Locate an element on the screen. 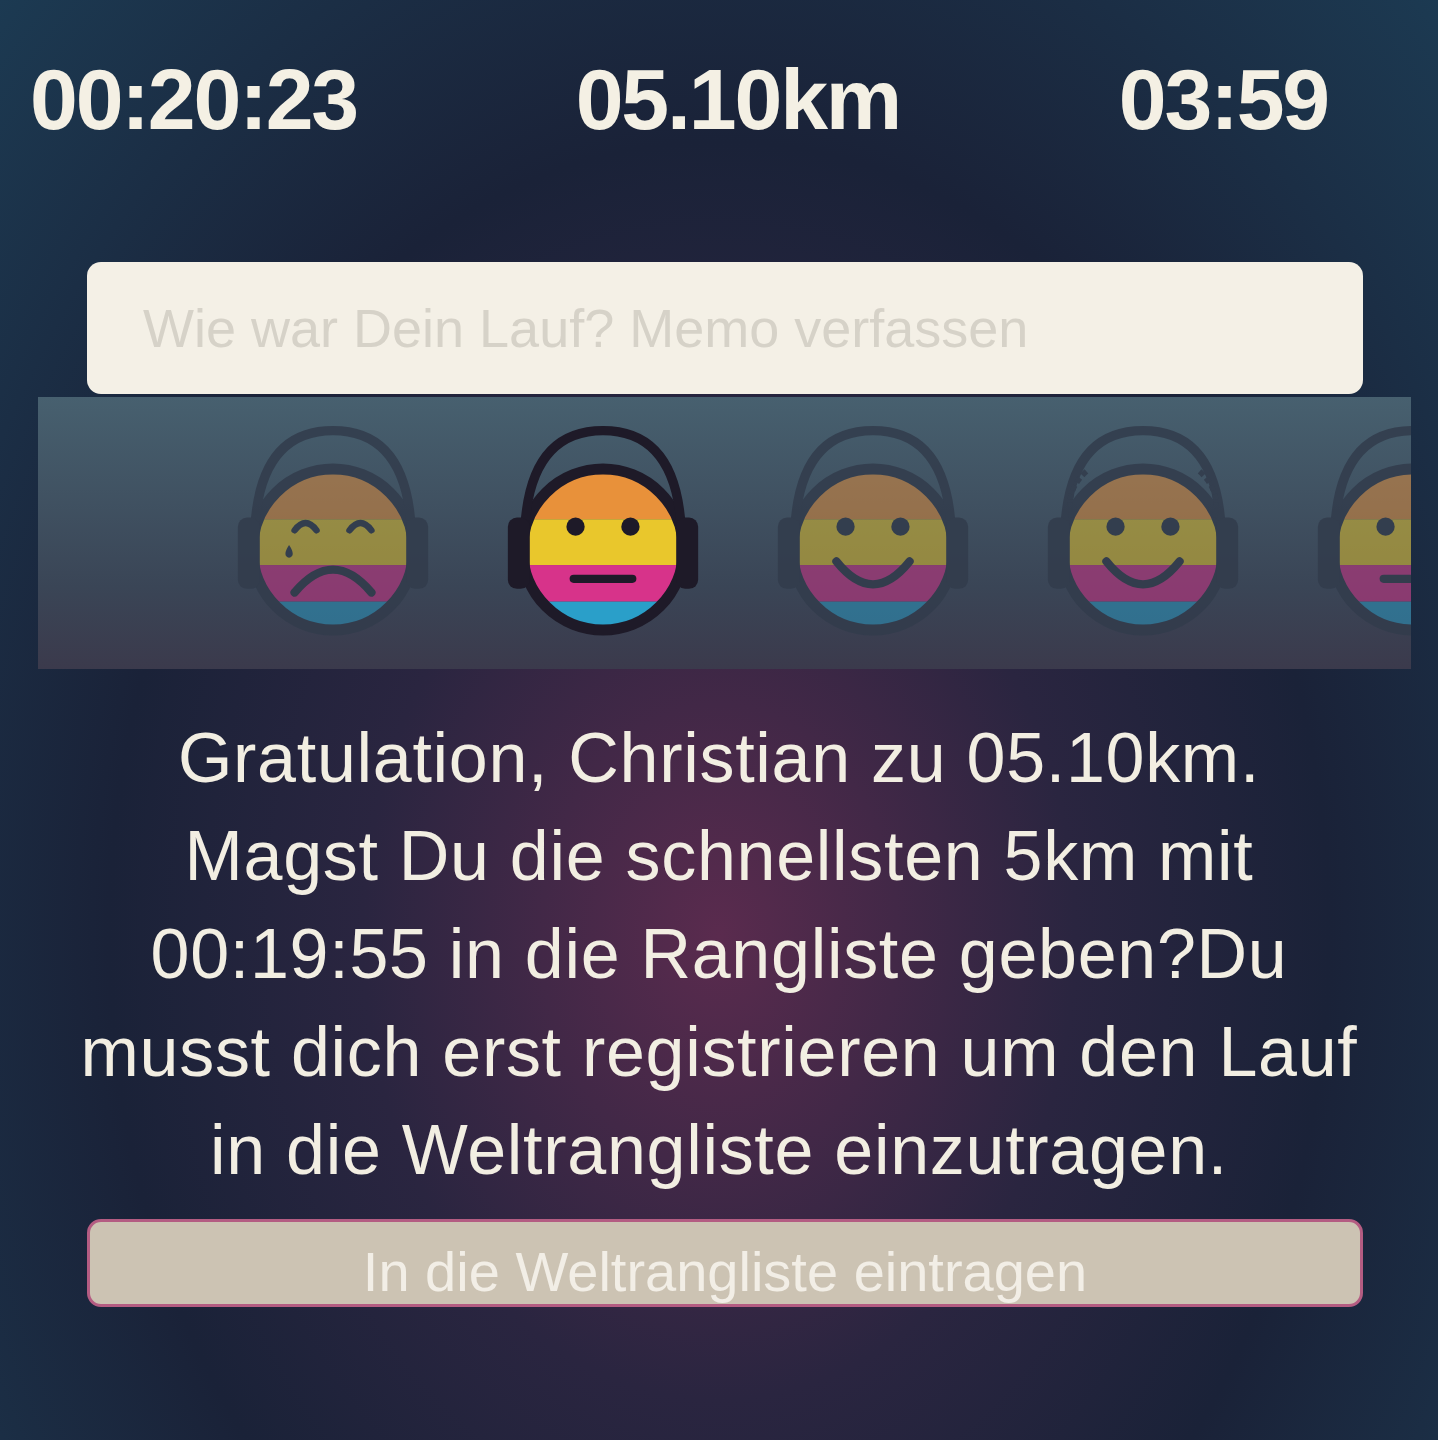  stat-value: 05.10km is located at coordinates (738, 99).